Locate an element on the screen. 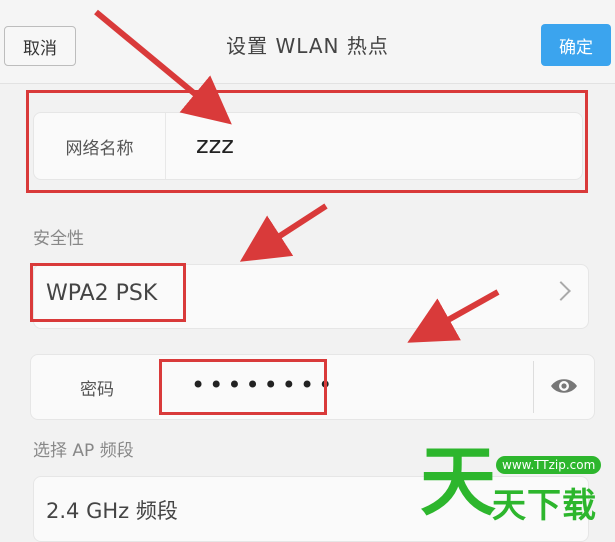 This screenshot has height=542, width=615. chevron-right-icon is located at coordinates (561, 291).